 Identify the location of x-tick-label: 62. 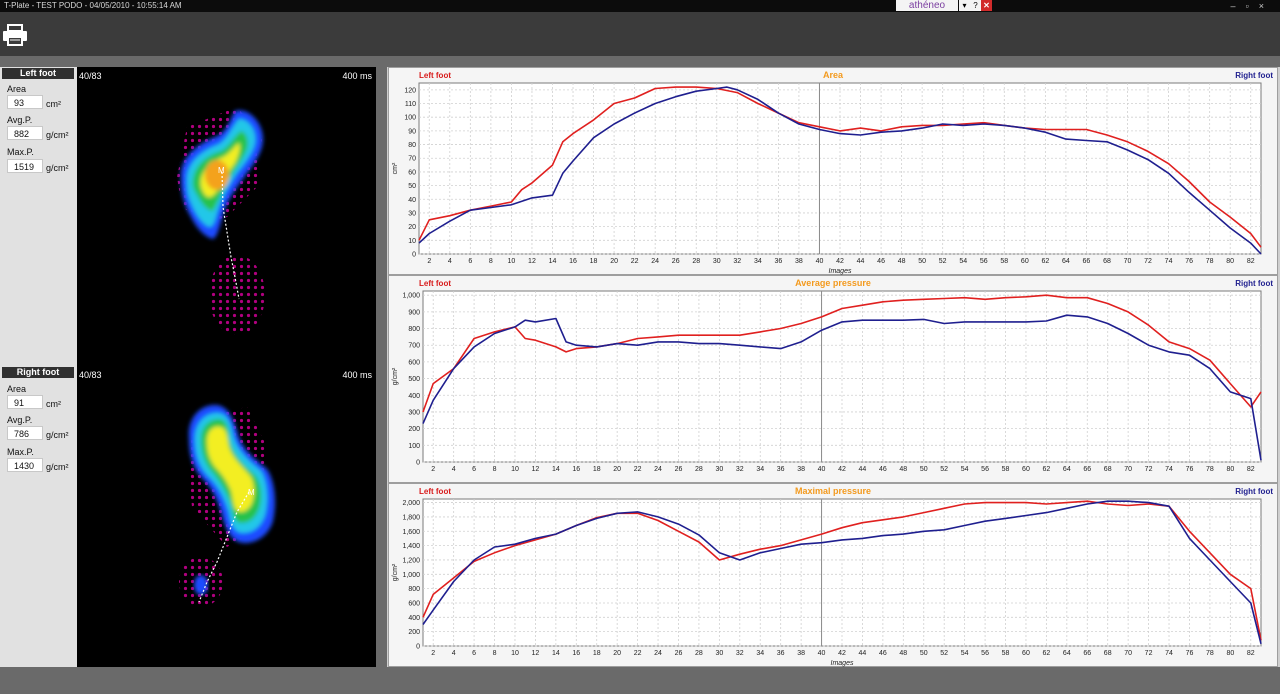
(1046, 469).